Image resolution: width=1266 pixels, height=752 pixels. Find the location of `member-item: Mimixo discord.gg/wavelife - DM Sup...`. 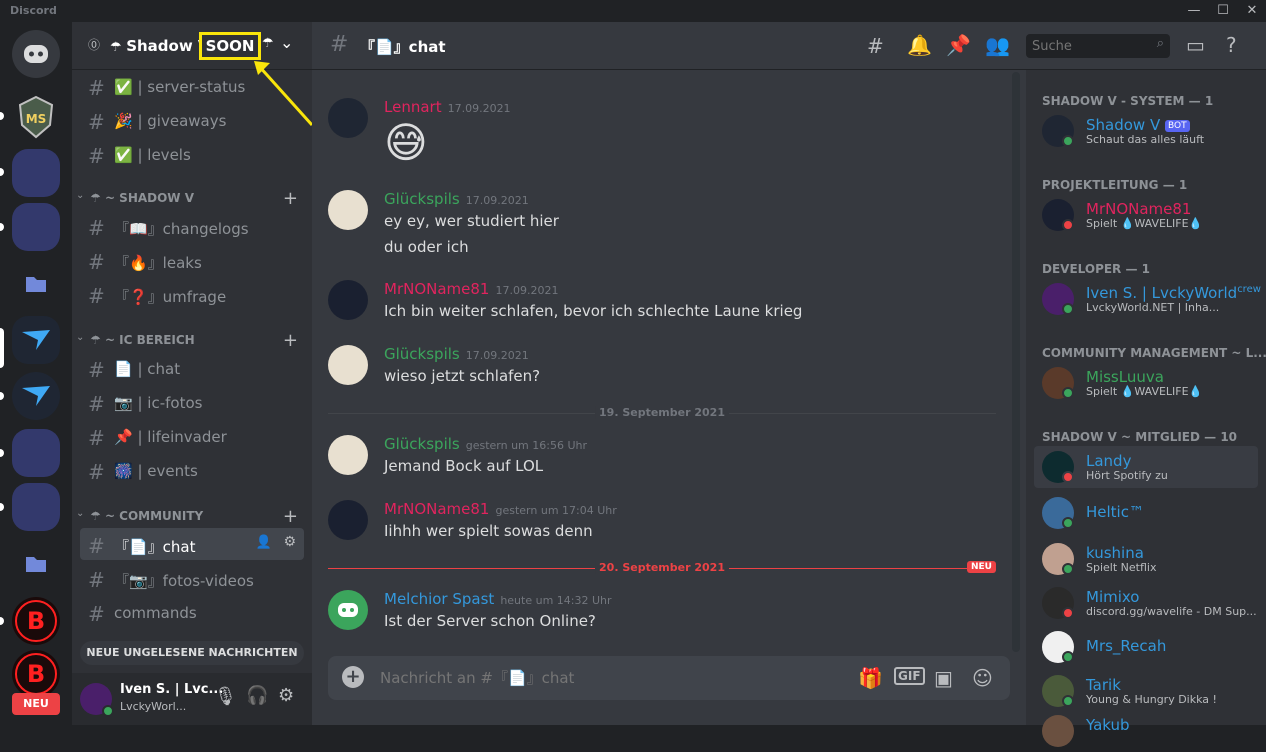

member-item: Mimixo discord.gg/wavelife - DM Sup... is located at coordinates (1146, 603).